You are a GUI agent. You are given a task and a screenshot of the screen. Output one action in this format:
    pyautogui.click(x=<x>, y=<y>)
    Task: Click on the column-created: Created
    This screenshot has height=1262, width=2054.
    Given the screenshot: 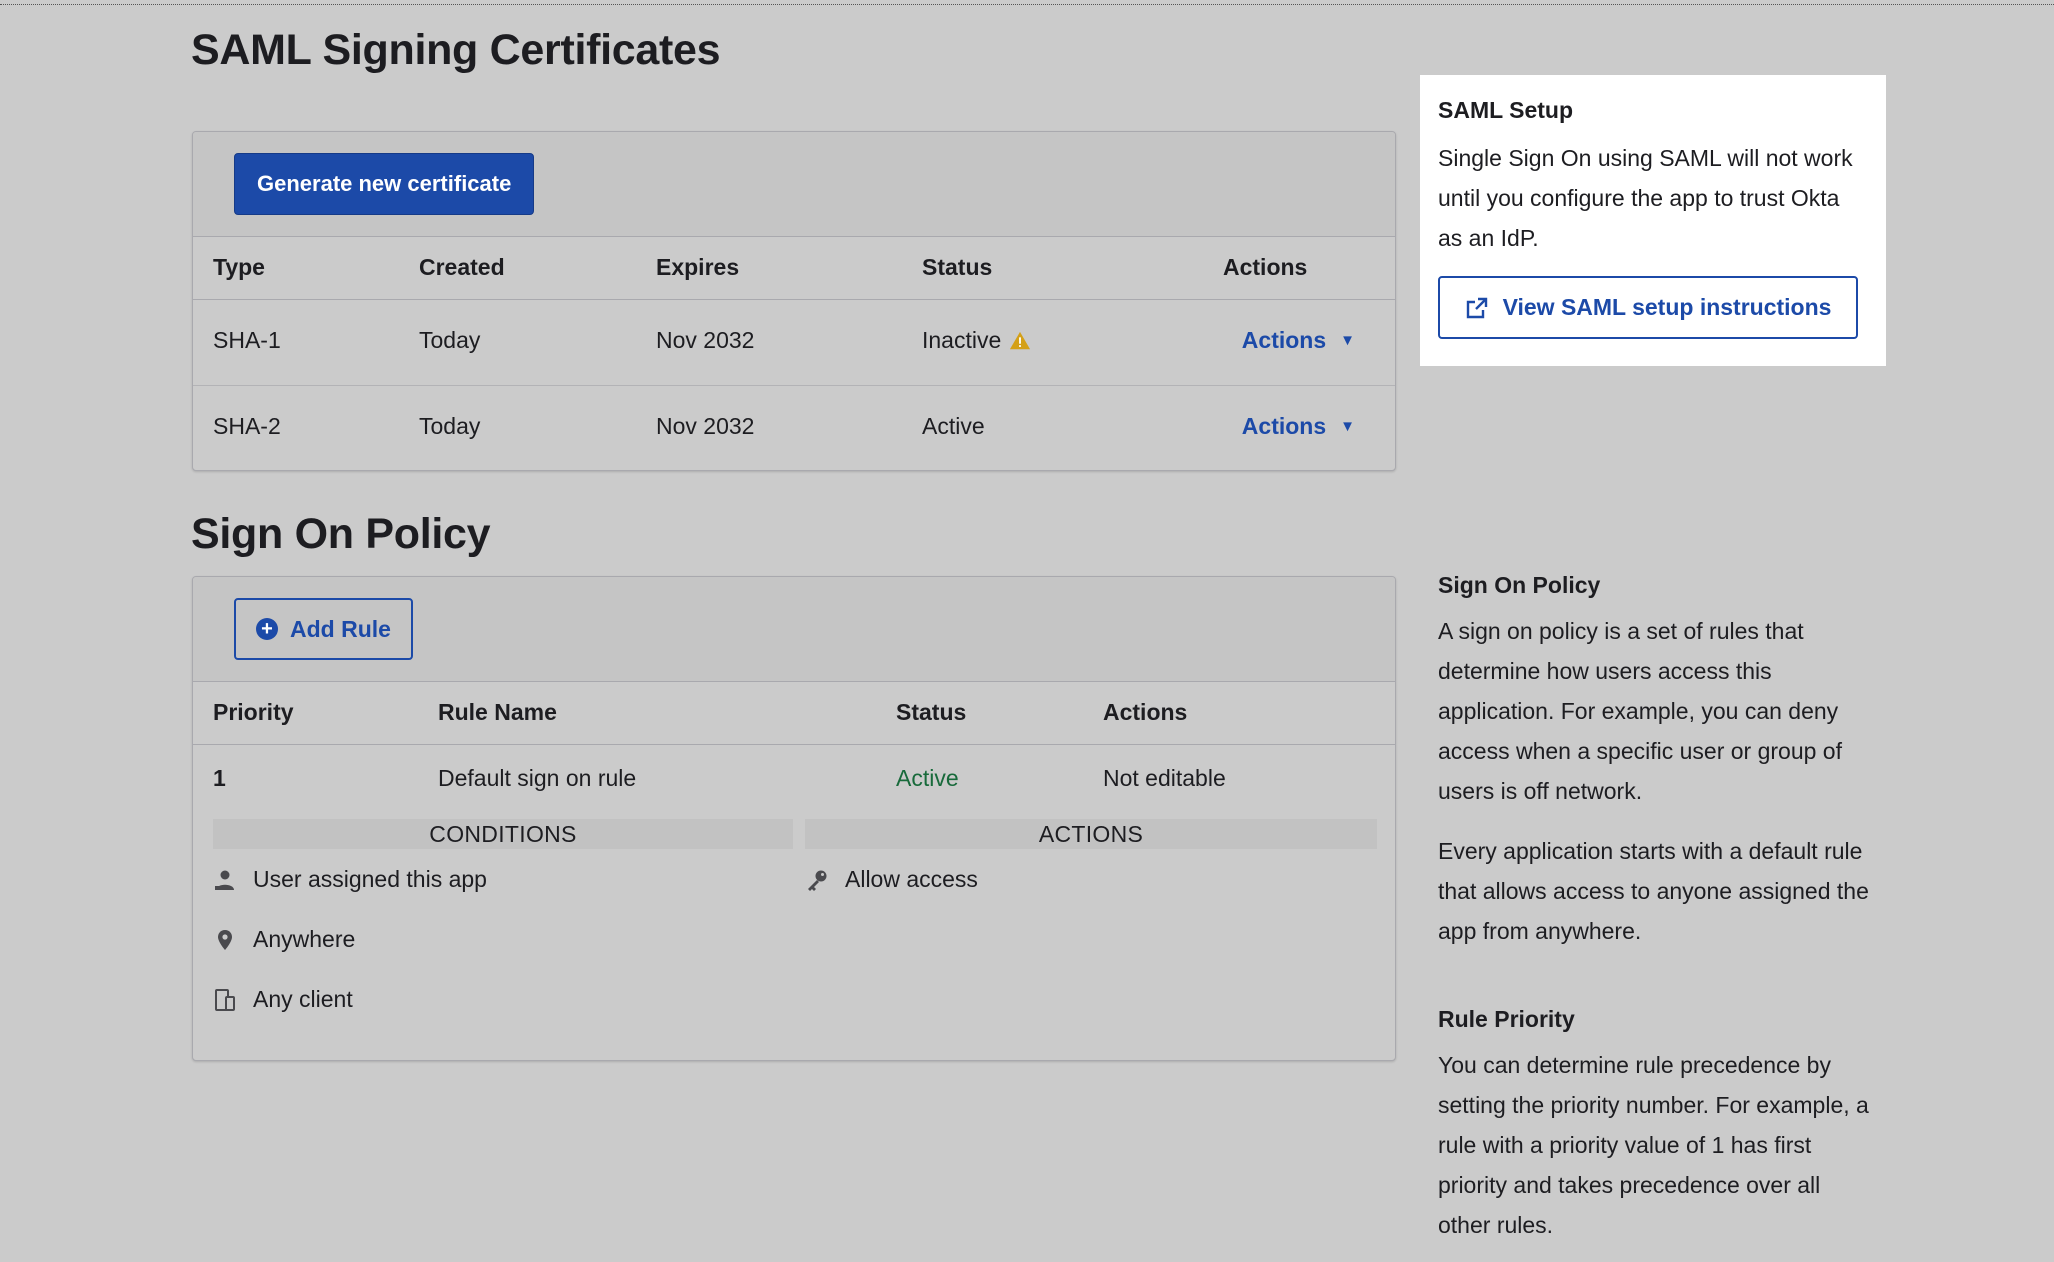 What is the action you would take?
    pyautogui.click(x=462, y=267)
    